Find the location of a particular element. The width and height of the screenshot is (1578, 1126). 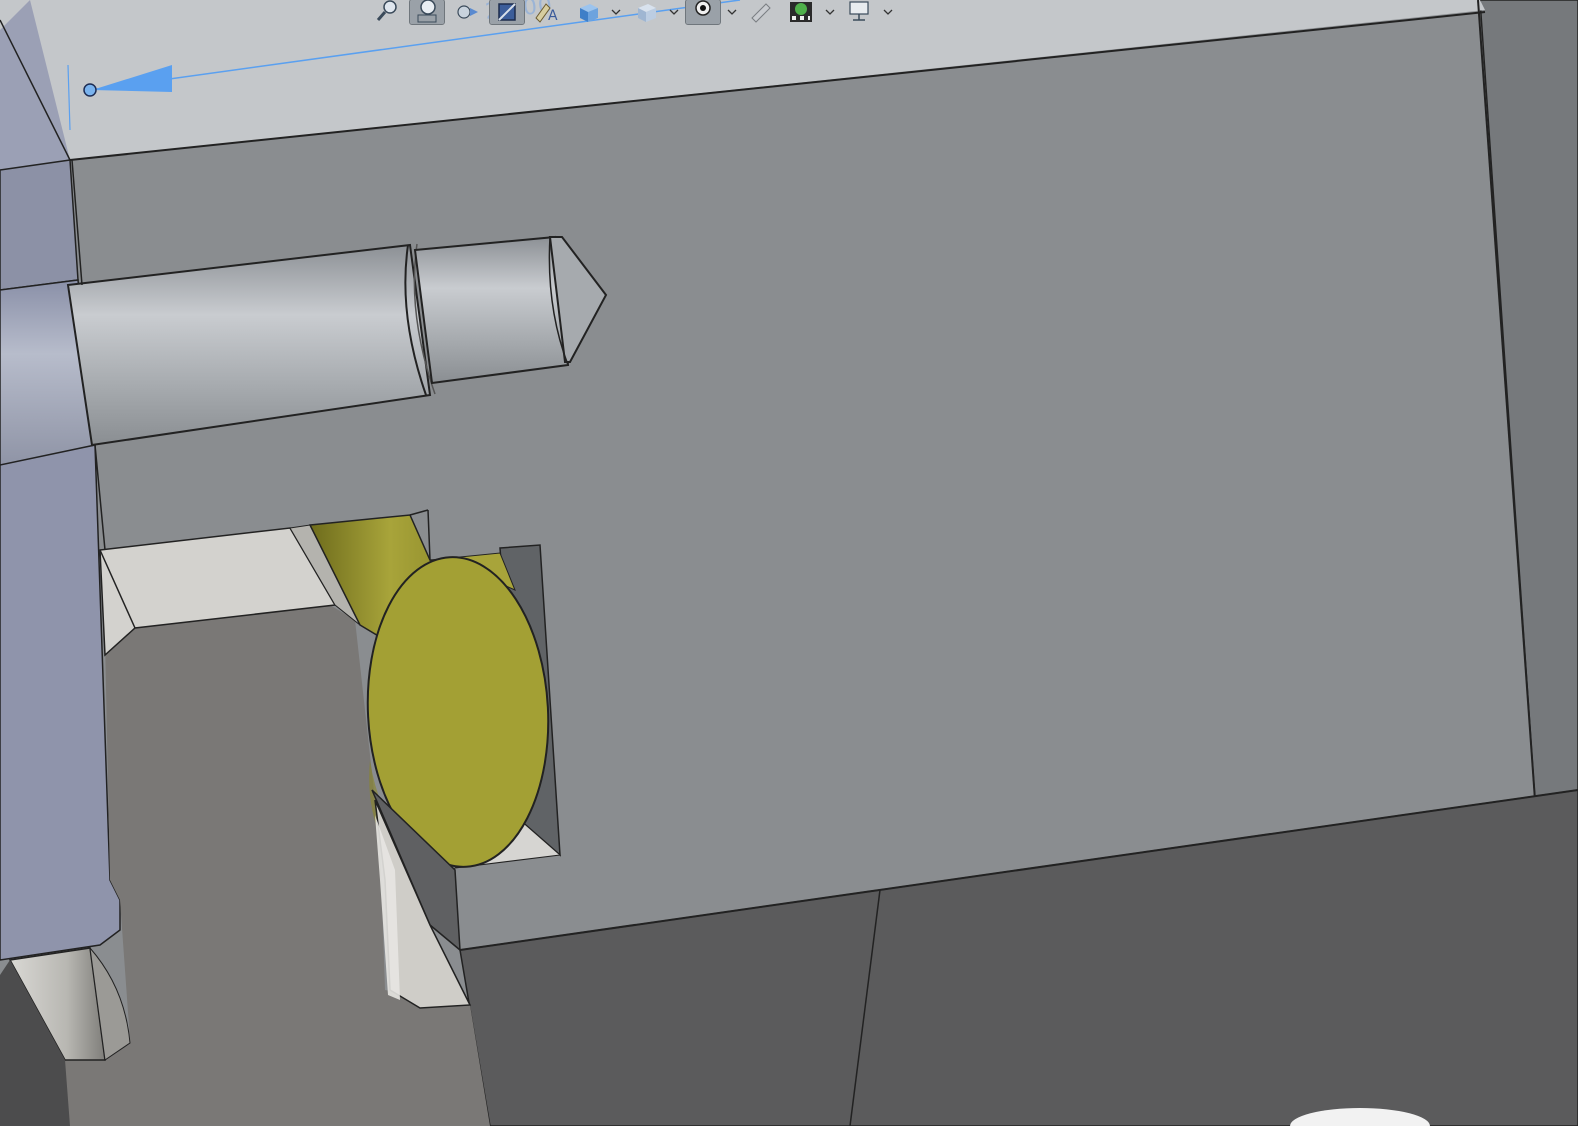

section-view-icon is located at coordinates (507, 12).